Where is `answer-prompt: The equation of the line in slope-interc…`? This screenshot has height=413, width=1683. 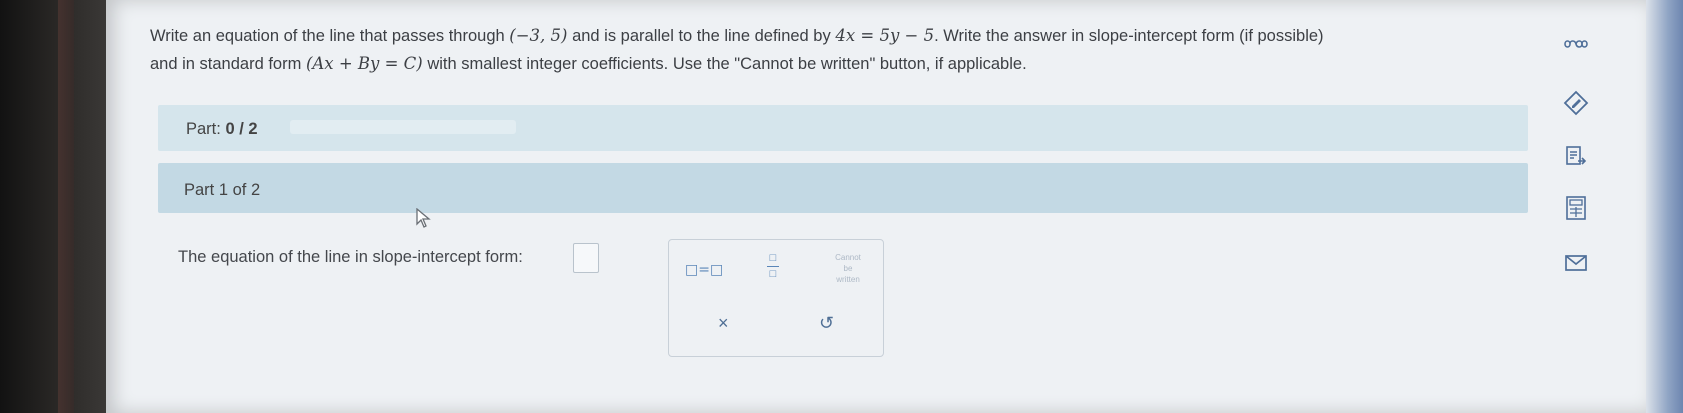
answer-prompt: The equation of the line in slope-interc… is located at coordinates (350, 257).